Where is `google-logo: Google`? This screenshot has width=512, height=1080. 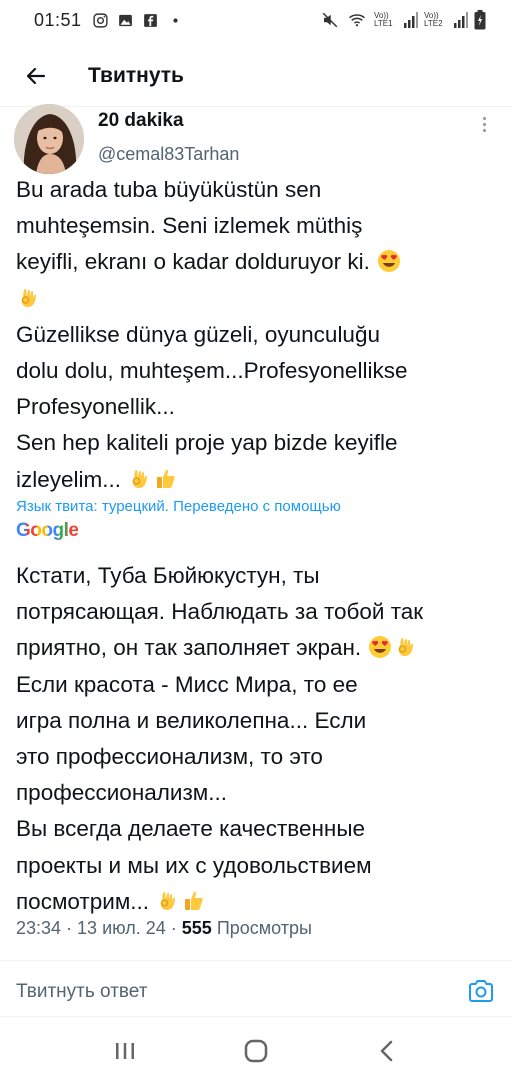
google-logo: Google is located at coordinates (47, 531).